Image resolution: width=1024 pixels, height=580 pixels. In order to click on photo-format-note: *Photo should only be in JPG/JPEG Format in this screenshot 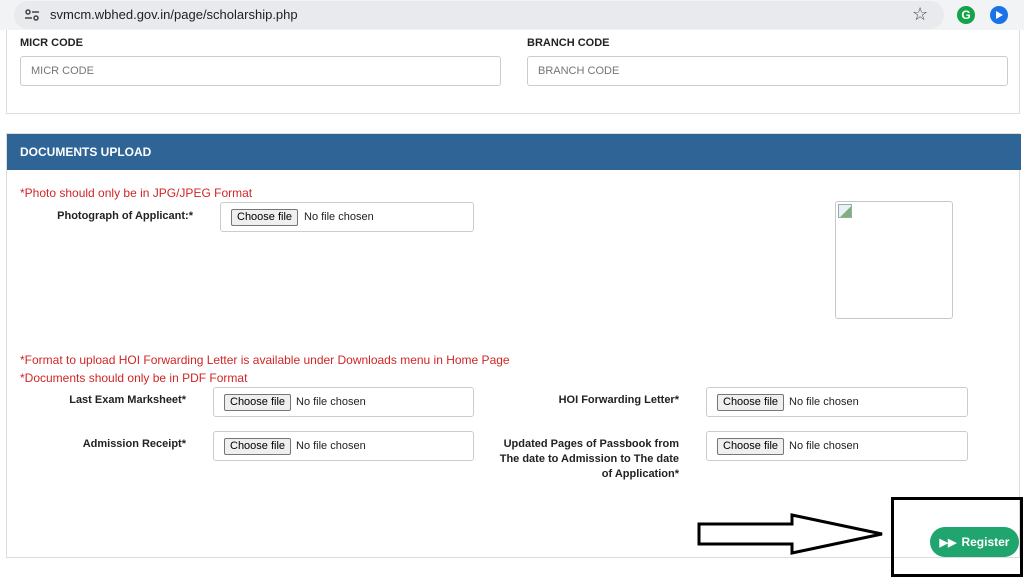, I will do `click(136, 193)`.